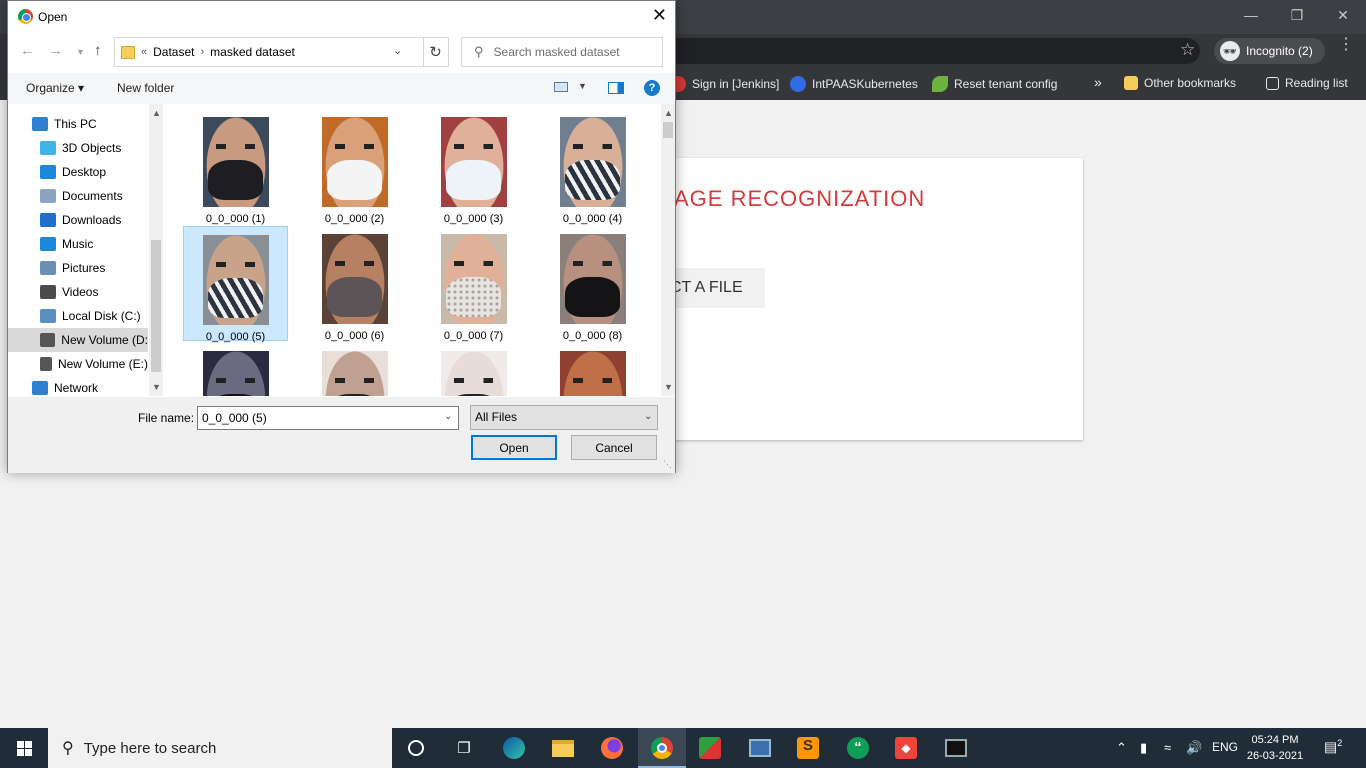 This screenshot has height=768, width=1366. What do you see at coordinates (78, 386) in the screenshot?
I see `sidebar-item-network: Network` at bounding box center [78, 386].